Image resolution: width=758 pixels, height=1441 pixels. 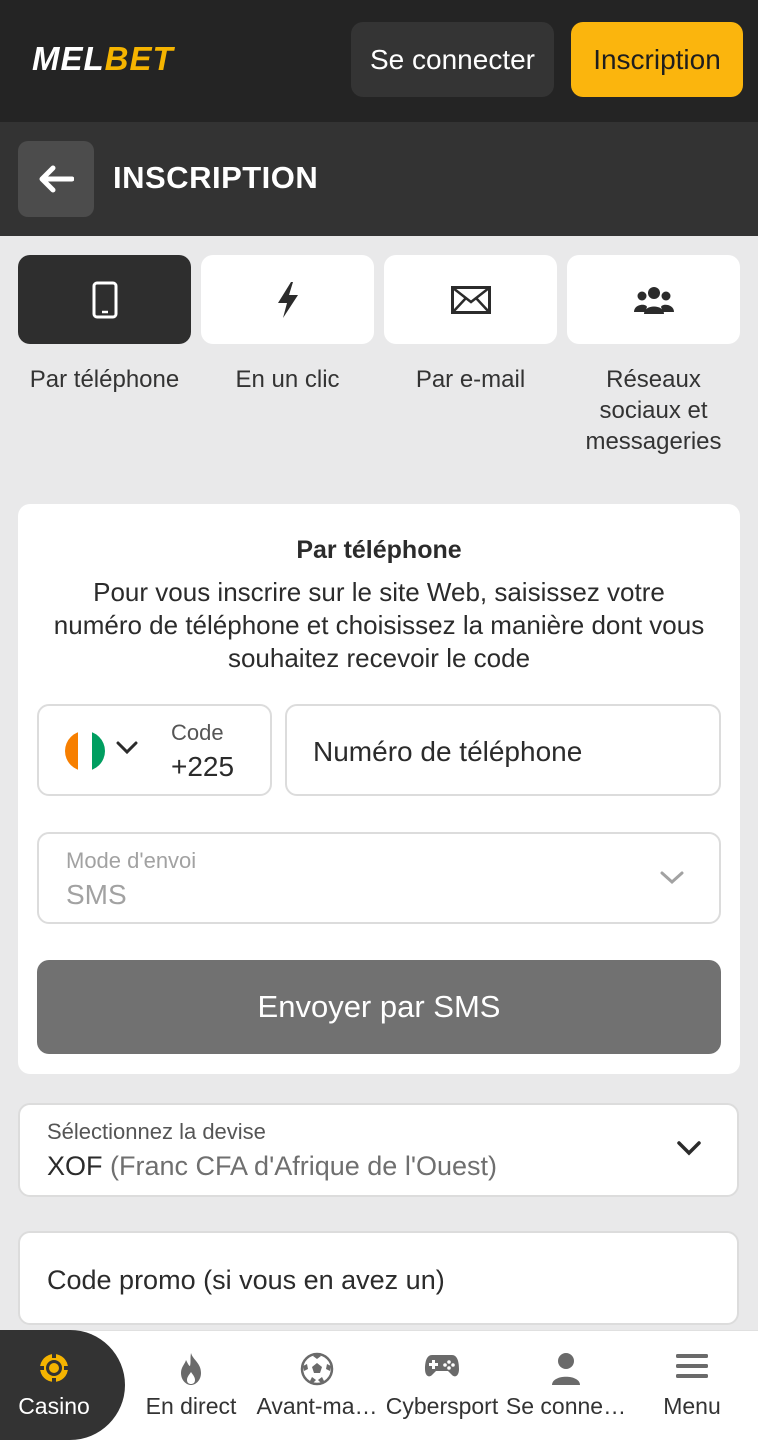 What do you see at coordinates (54, 1368) in the screenshot?
I see `casino-chip-icon` at bounding box center [54, 1368].